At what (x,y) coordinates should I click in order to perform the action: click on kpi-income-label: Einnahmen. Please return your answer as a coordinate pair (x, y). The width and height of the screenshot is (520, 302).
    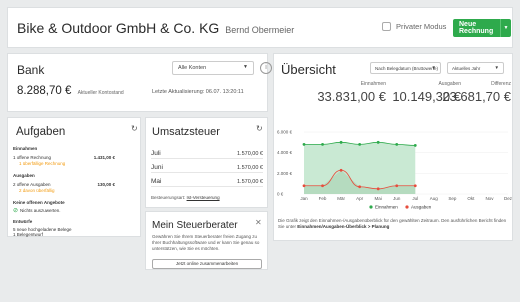
    Looking at the image, I should click on (373, 84).